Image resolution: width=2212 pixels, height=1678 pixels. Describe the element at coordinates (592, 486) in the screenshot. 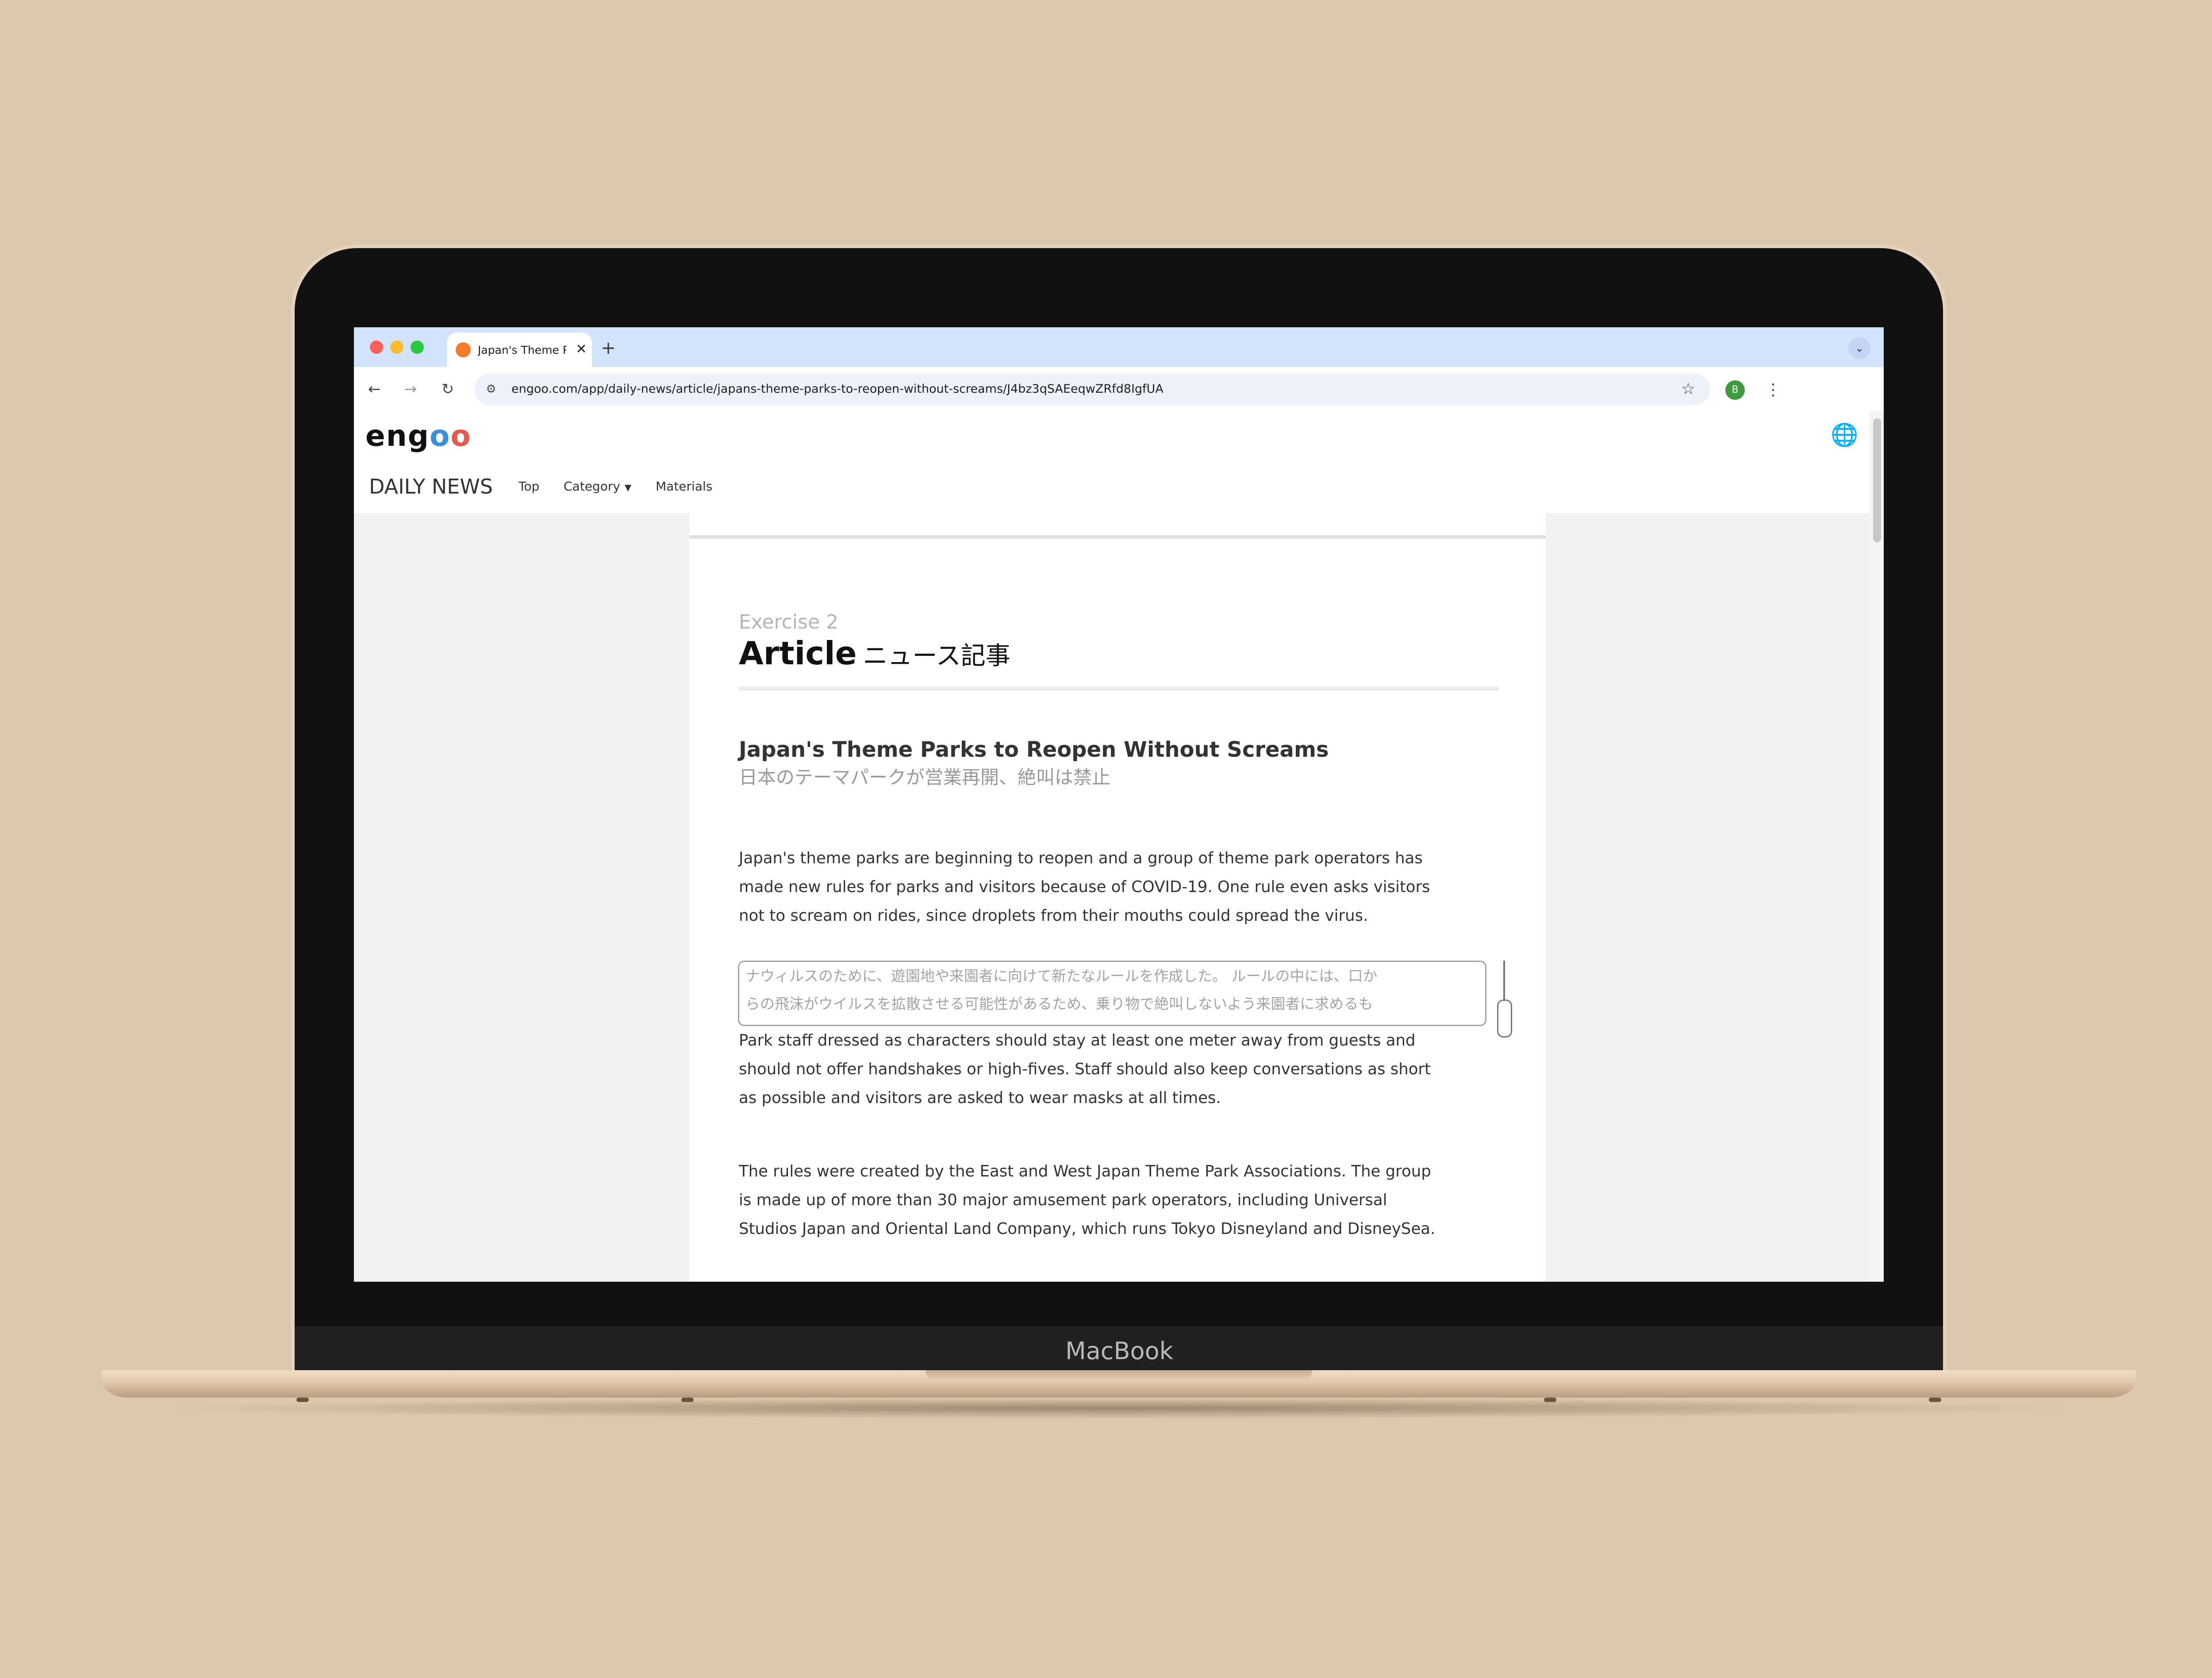

I see `nav-category-label: Category` at that location.